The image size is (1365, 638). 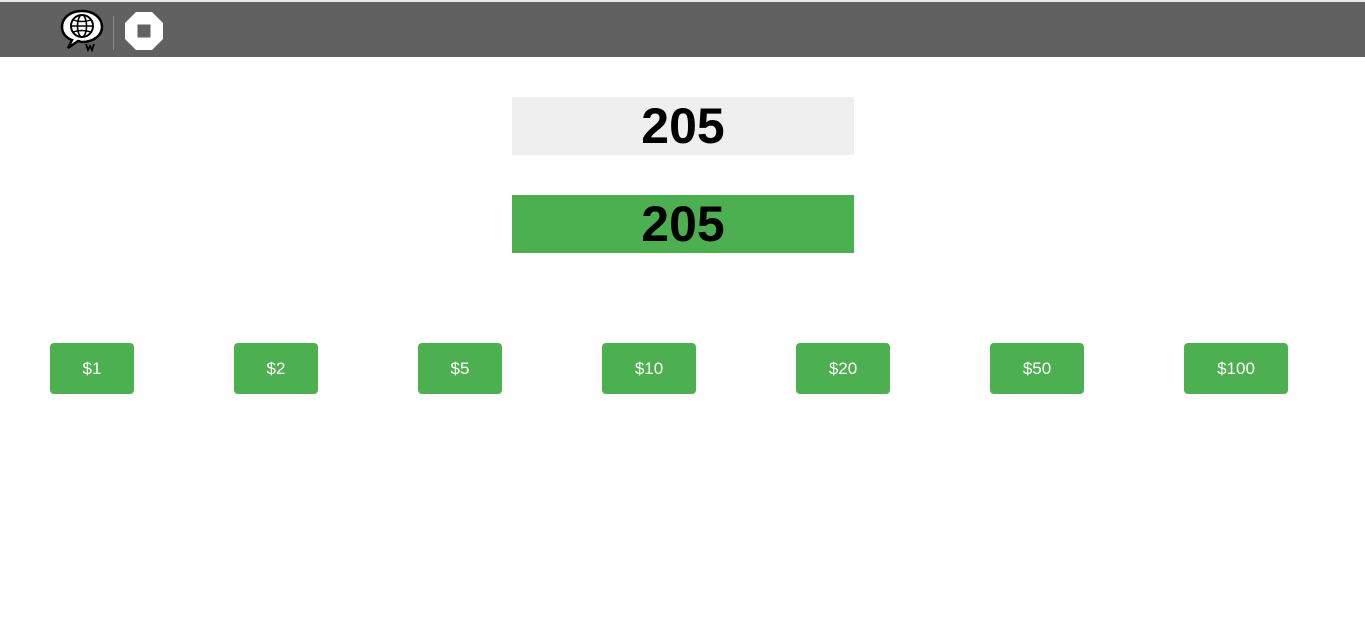 I want to click on add-50-dollar-button: $50, so click(x=1037, y=368).